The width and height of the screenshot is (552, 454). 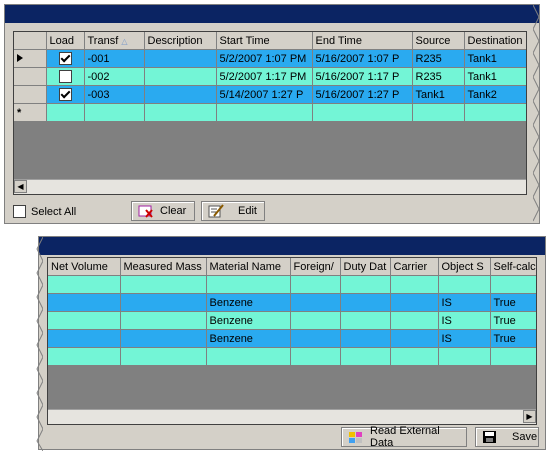 I want to click on edit-pencil-icon, so click(x=216, y=211).